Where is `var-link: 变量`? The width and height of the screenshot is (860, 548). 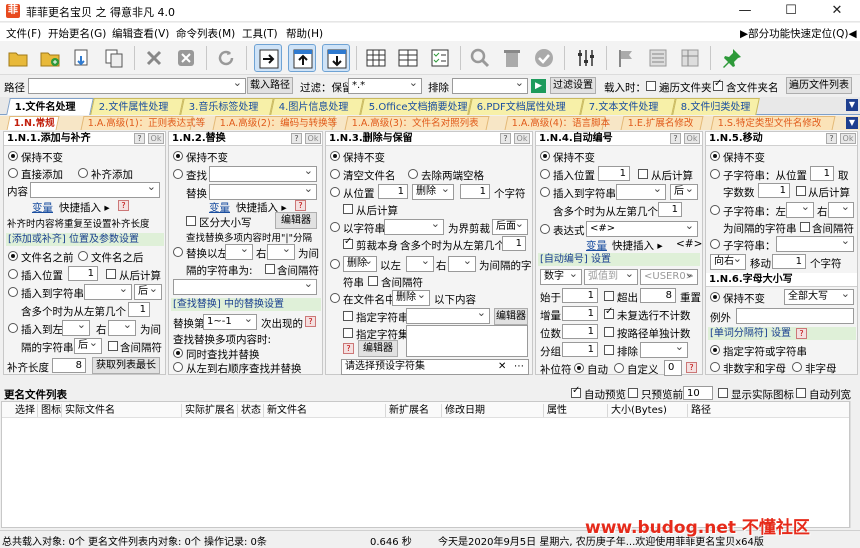 var-link: 变量 is located at coordinates (219, 207).